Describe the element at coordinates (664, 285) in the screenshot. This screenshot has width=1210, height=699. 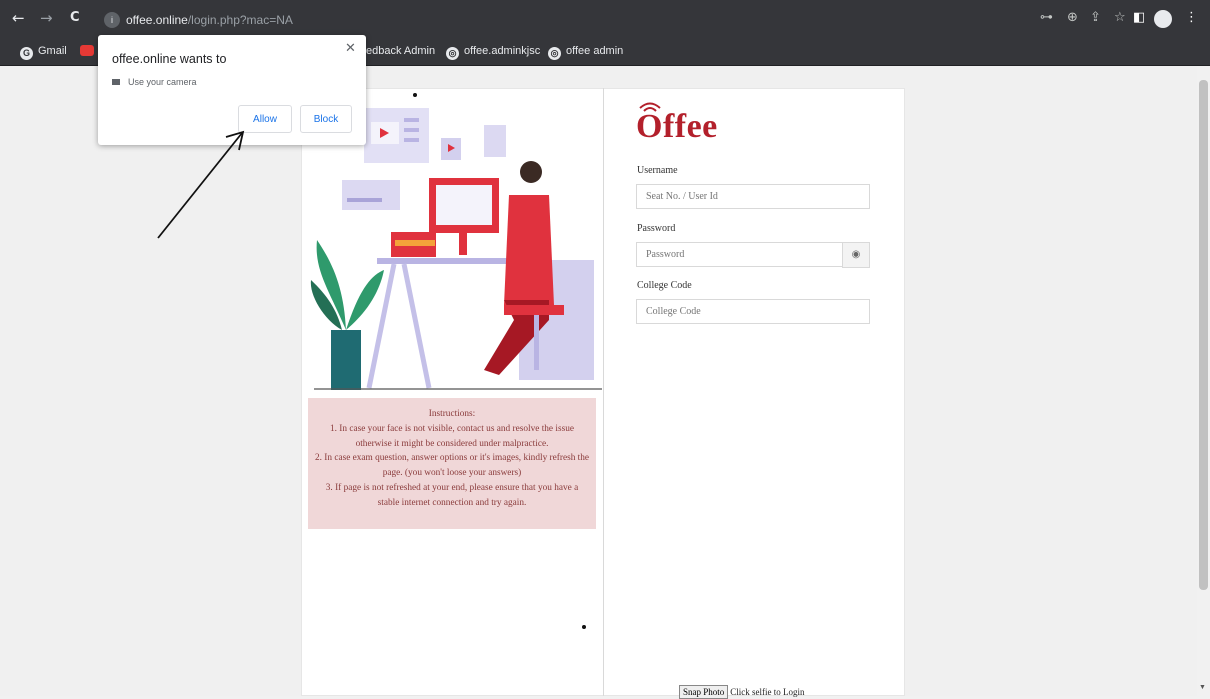
I see `college-code-label: College Code` at that location.